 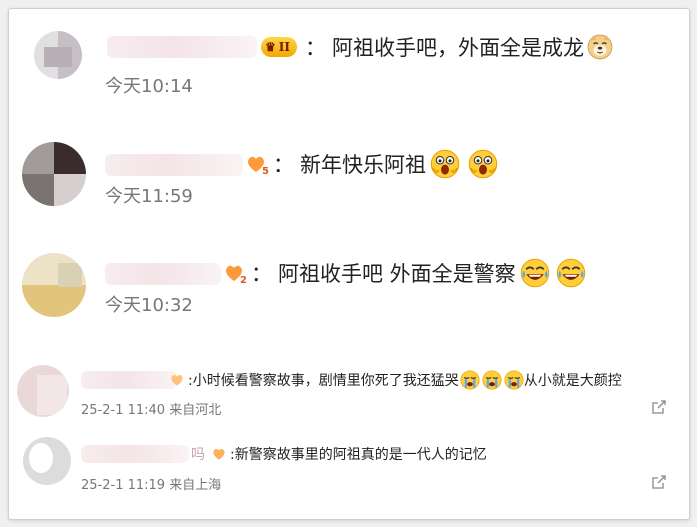 What do you see at coordinates (572, 381) in the screenshot?
I see `reply-text-tail: 从小就是大颜控` at bounding box center [572, 381].